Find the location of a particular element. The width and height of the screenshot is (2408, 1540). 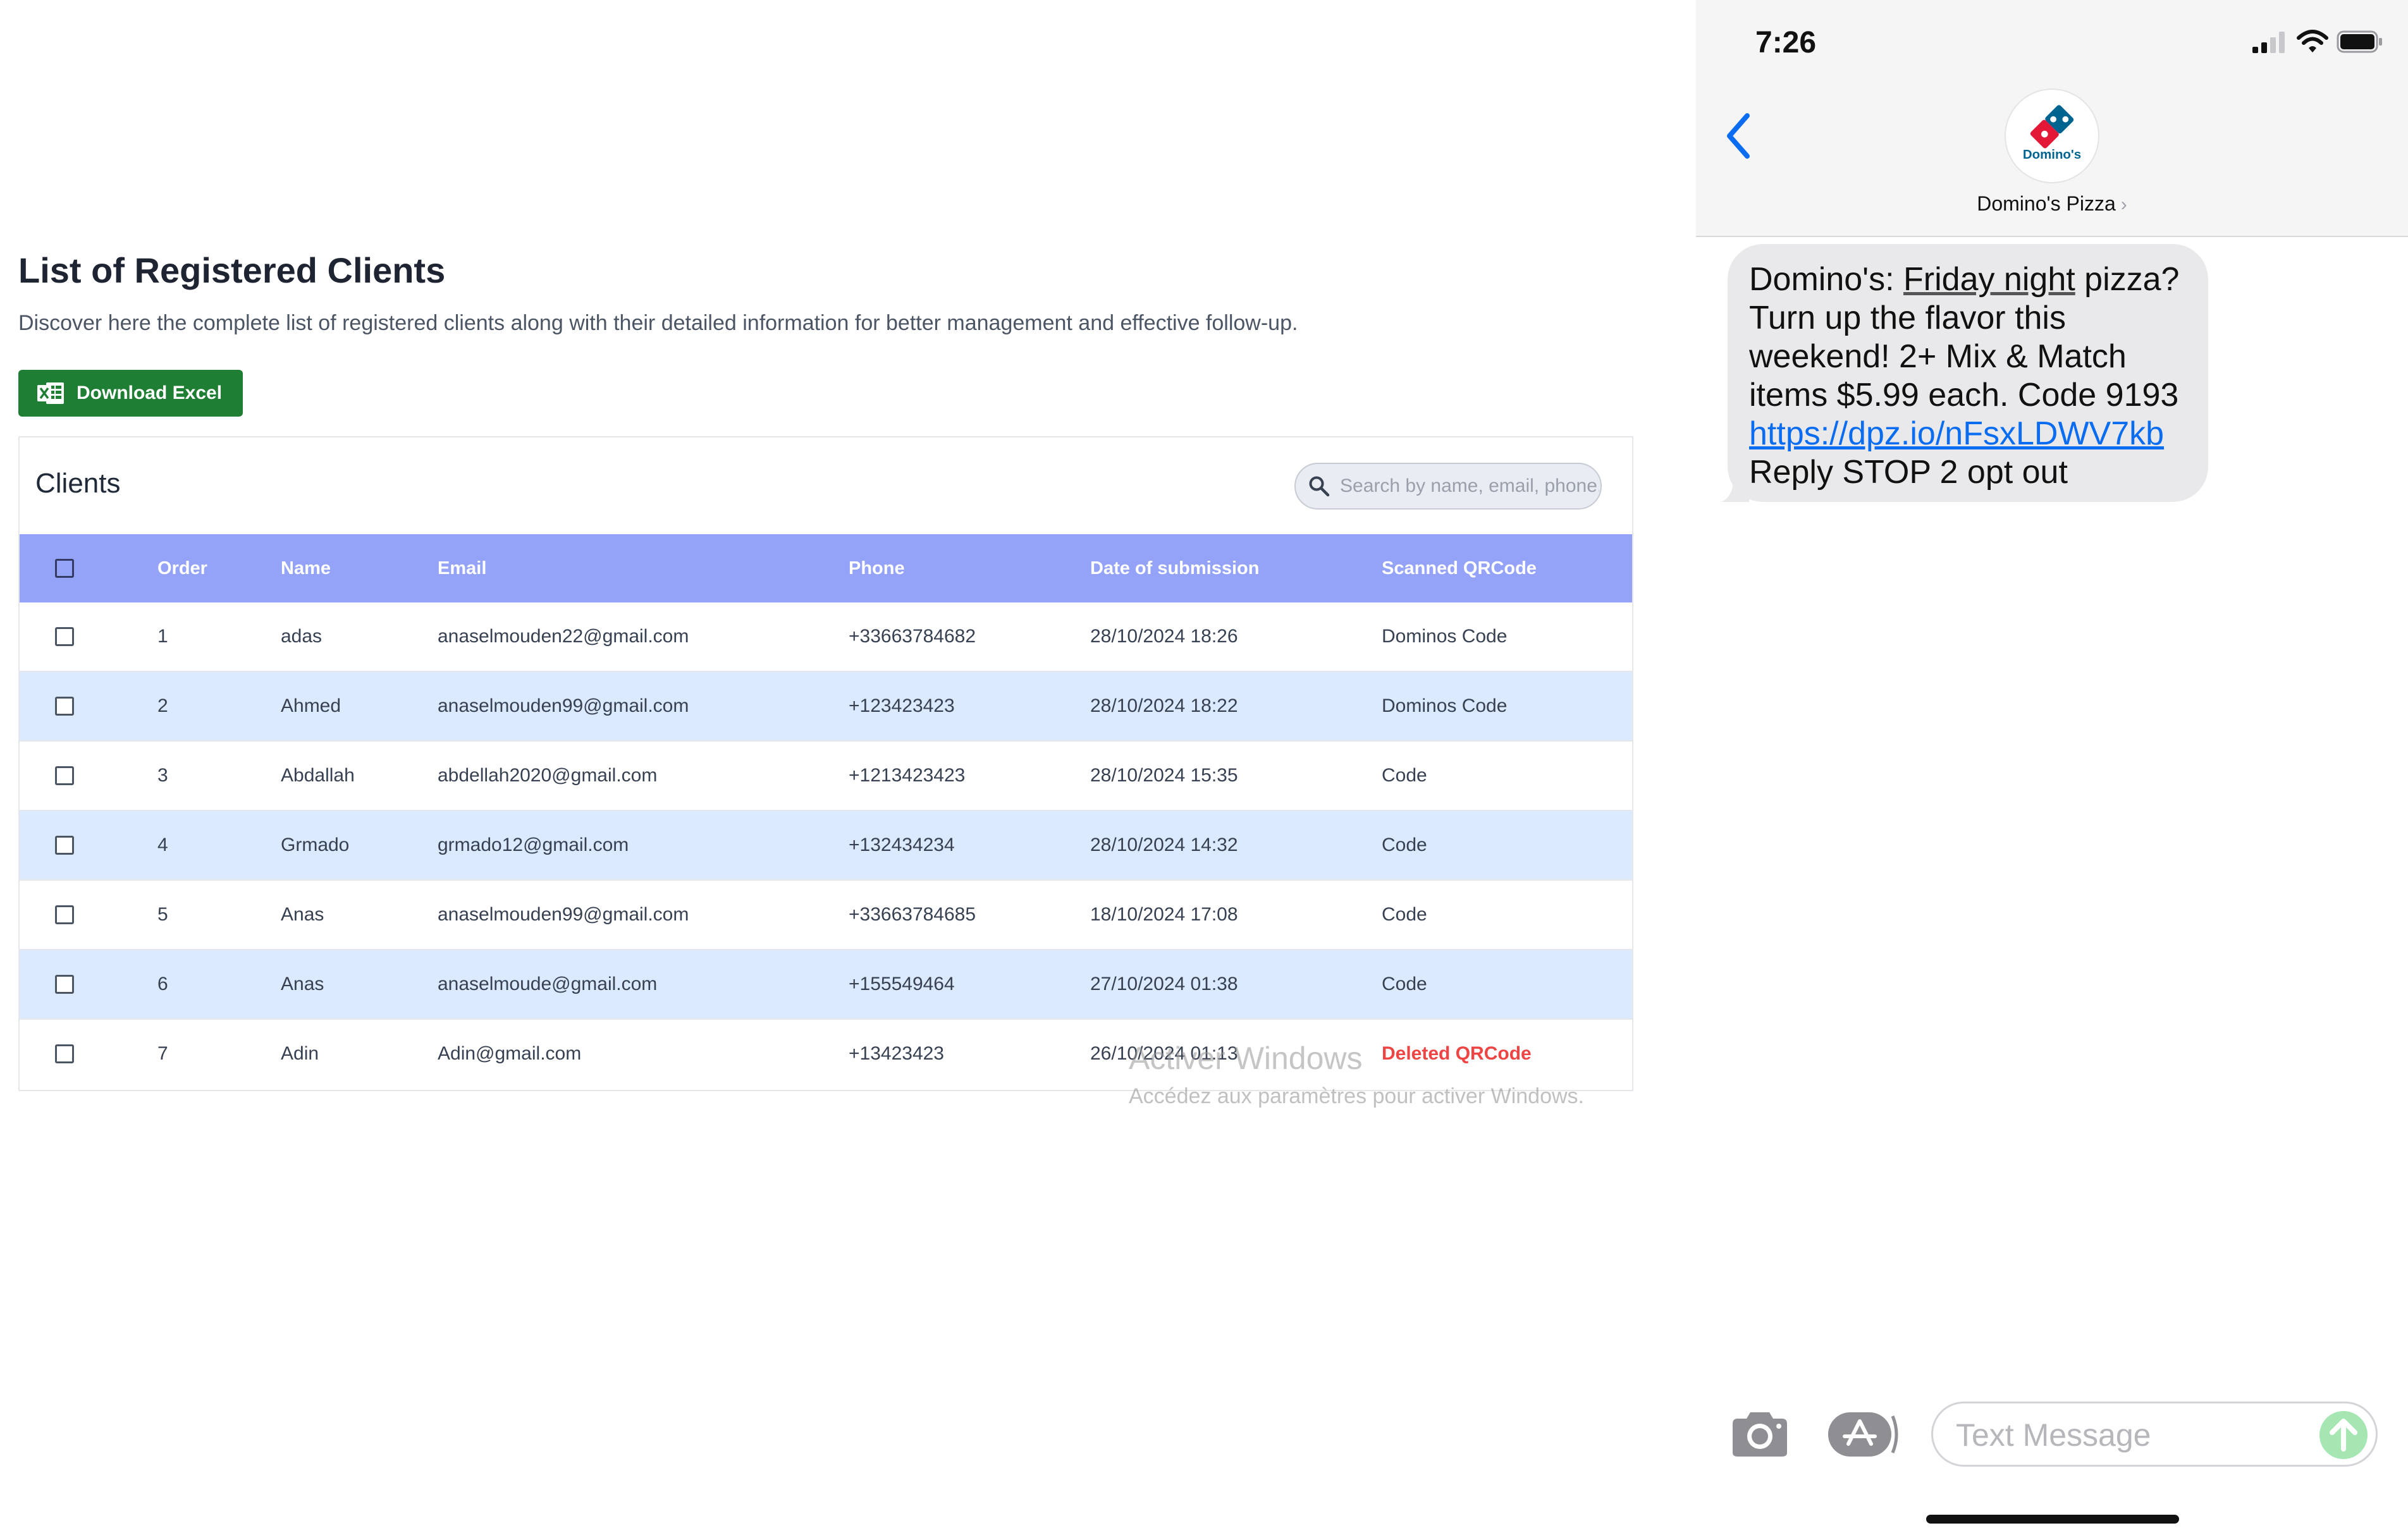

signal-icon is located at coordinates (2268, 42).